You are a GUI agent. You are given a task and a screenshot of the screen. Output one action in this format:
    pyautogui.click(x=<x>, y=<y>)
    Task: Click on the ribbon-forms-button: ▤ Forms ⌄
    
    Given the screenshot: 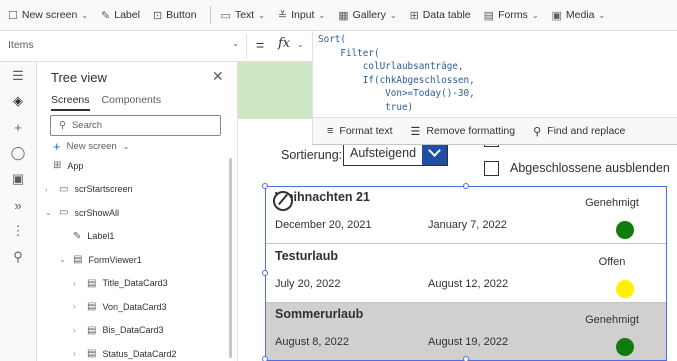 What is the action you would take?
    pyautogui.click(x=511, y=15)
    